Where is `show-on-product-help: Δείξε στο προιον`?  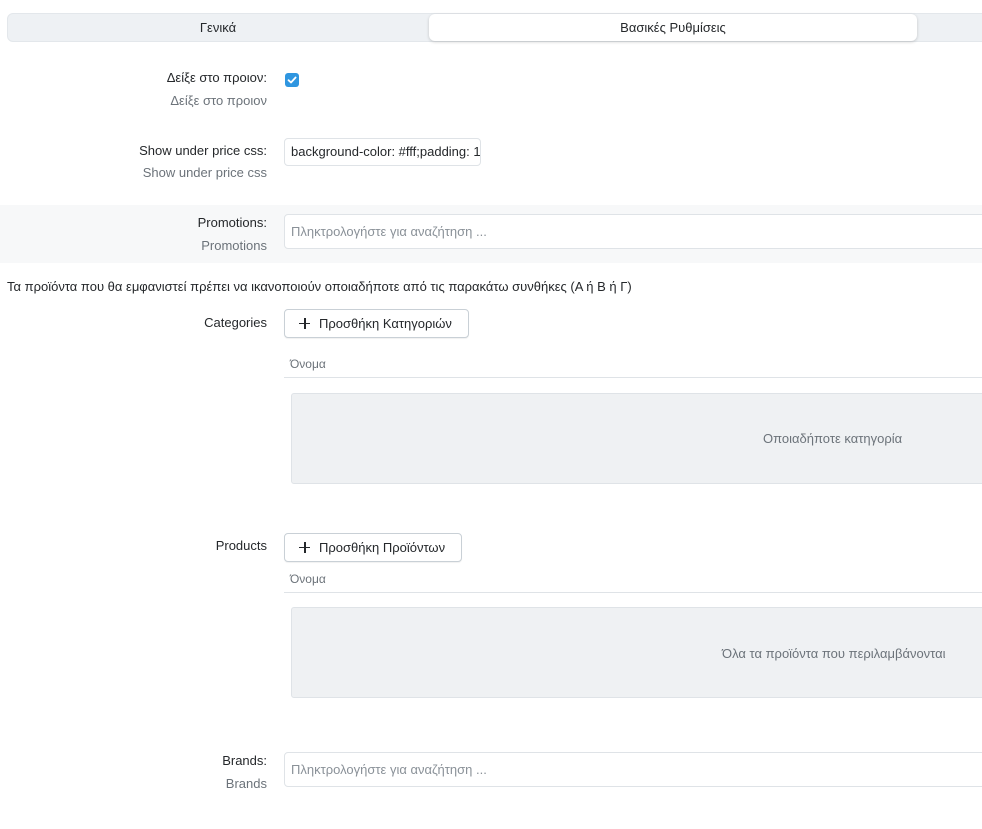
show-on-product-help: Δείξε στο προιον is located at coordinates (218, 100).